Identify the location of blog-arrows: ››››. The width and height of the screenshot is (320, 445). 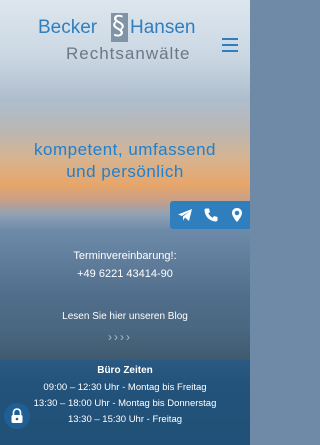
(138, 337).